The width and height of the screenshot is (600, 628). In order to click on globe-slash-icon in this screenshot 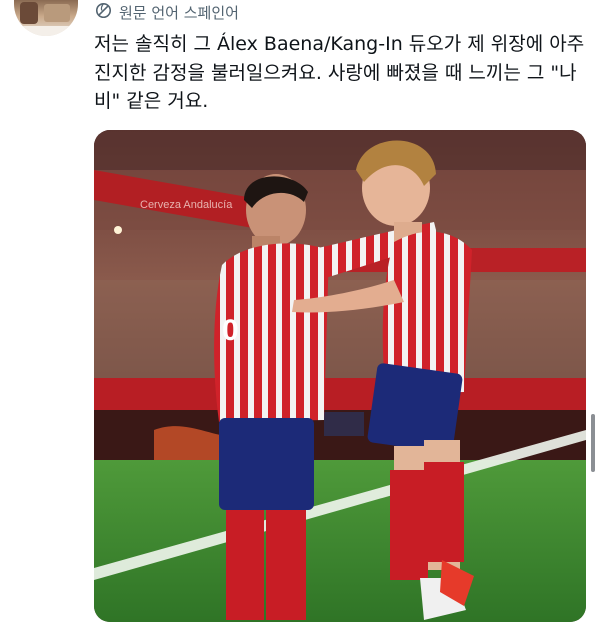, I will do `click(103, 12)`.